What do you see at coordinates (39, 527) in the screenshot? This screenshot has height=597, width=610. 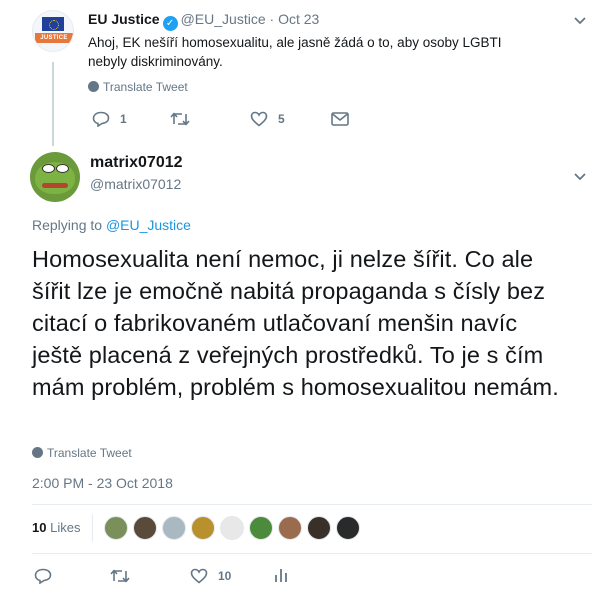 I see `likes-count: 10` at bounding box center [39, 527].